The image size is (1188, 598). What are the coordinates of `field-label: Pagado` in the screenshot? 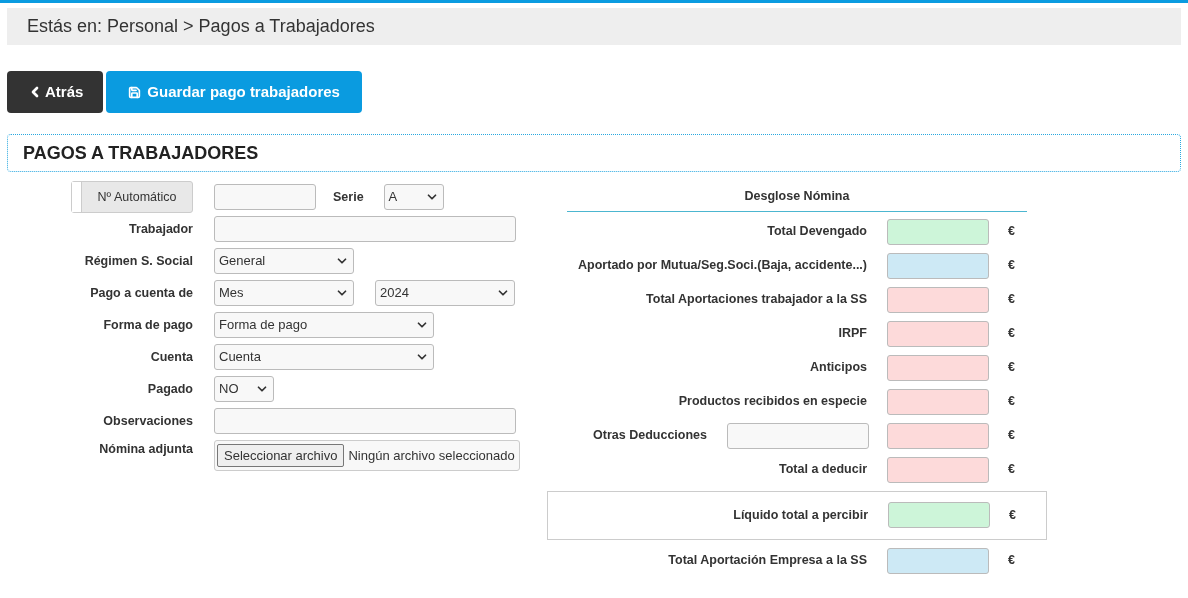 It's located at (170, 389).